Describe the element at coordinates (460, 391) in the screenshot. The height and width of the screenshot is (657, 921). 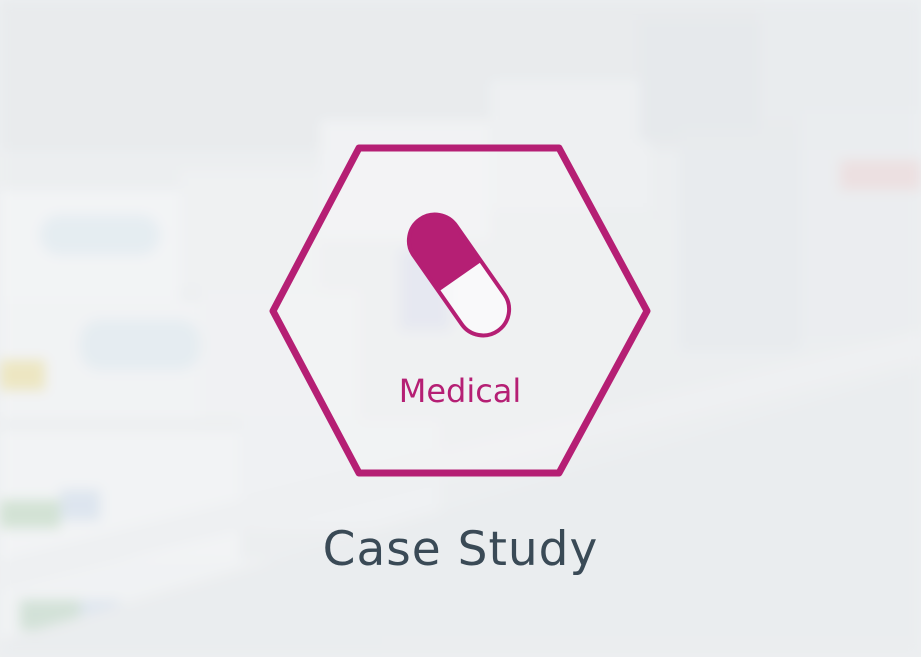
I see `badge-label: Medical` at that location.